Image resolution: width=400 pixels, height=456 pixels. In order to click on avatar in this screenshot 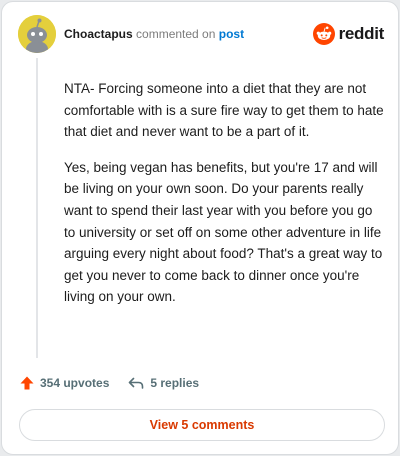, I will do `click(37, 34)`.